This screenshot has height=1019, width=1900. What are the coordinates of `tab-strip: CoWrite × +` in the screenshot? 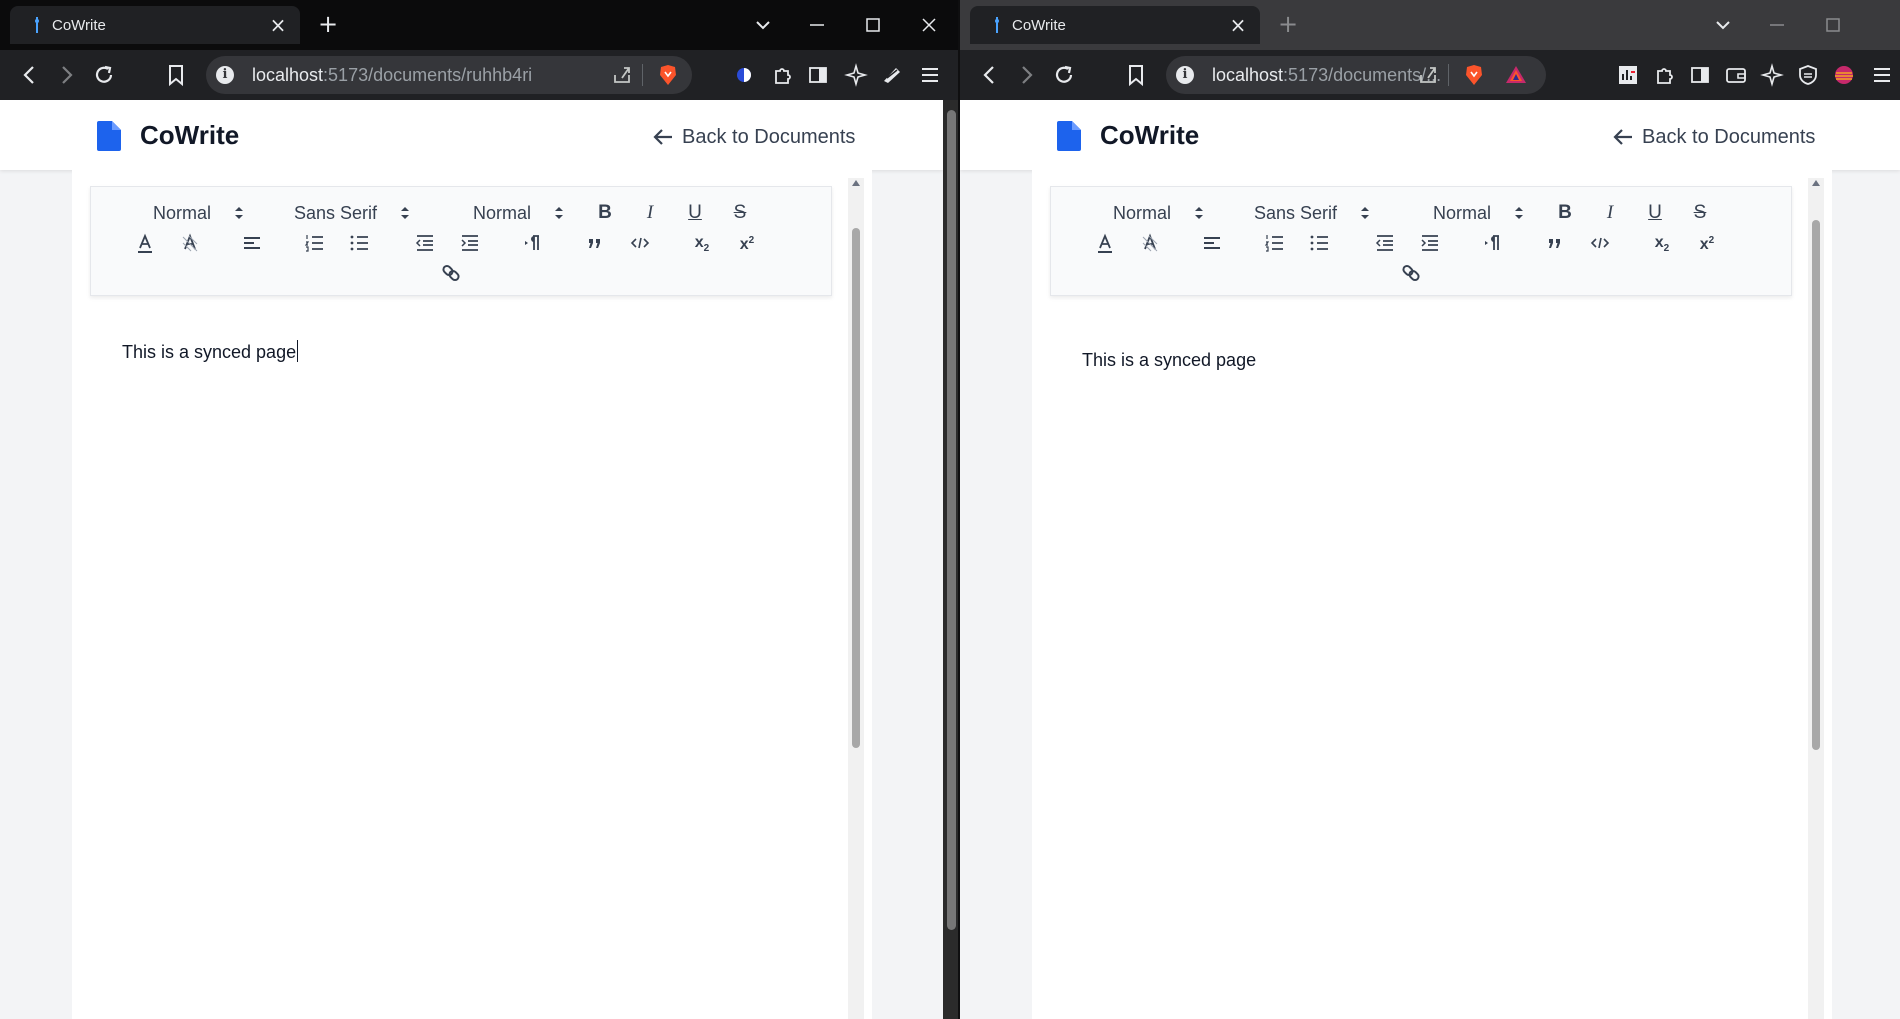 It's located at (1430, 25).